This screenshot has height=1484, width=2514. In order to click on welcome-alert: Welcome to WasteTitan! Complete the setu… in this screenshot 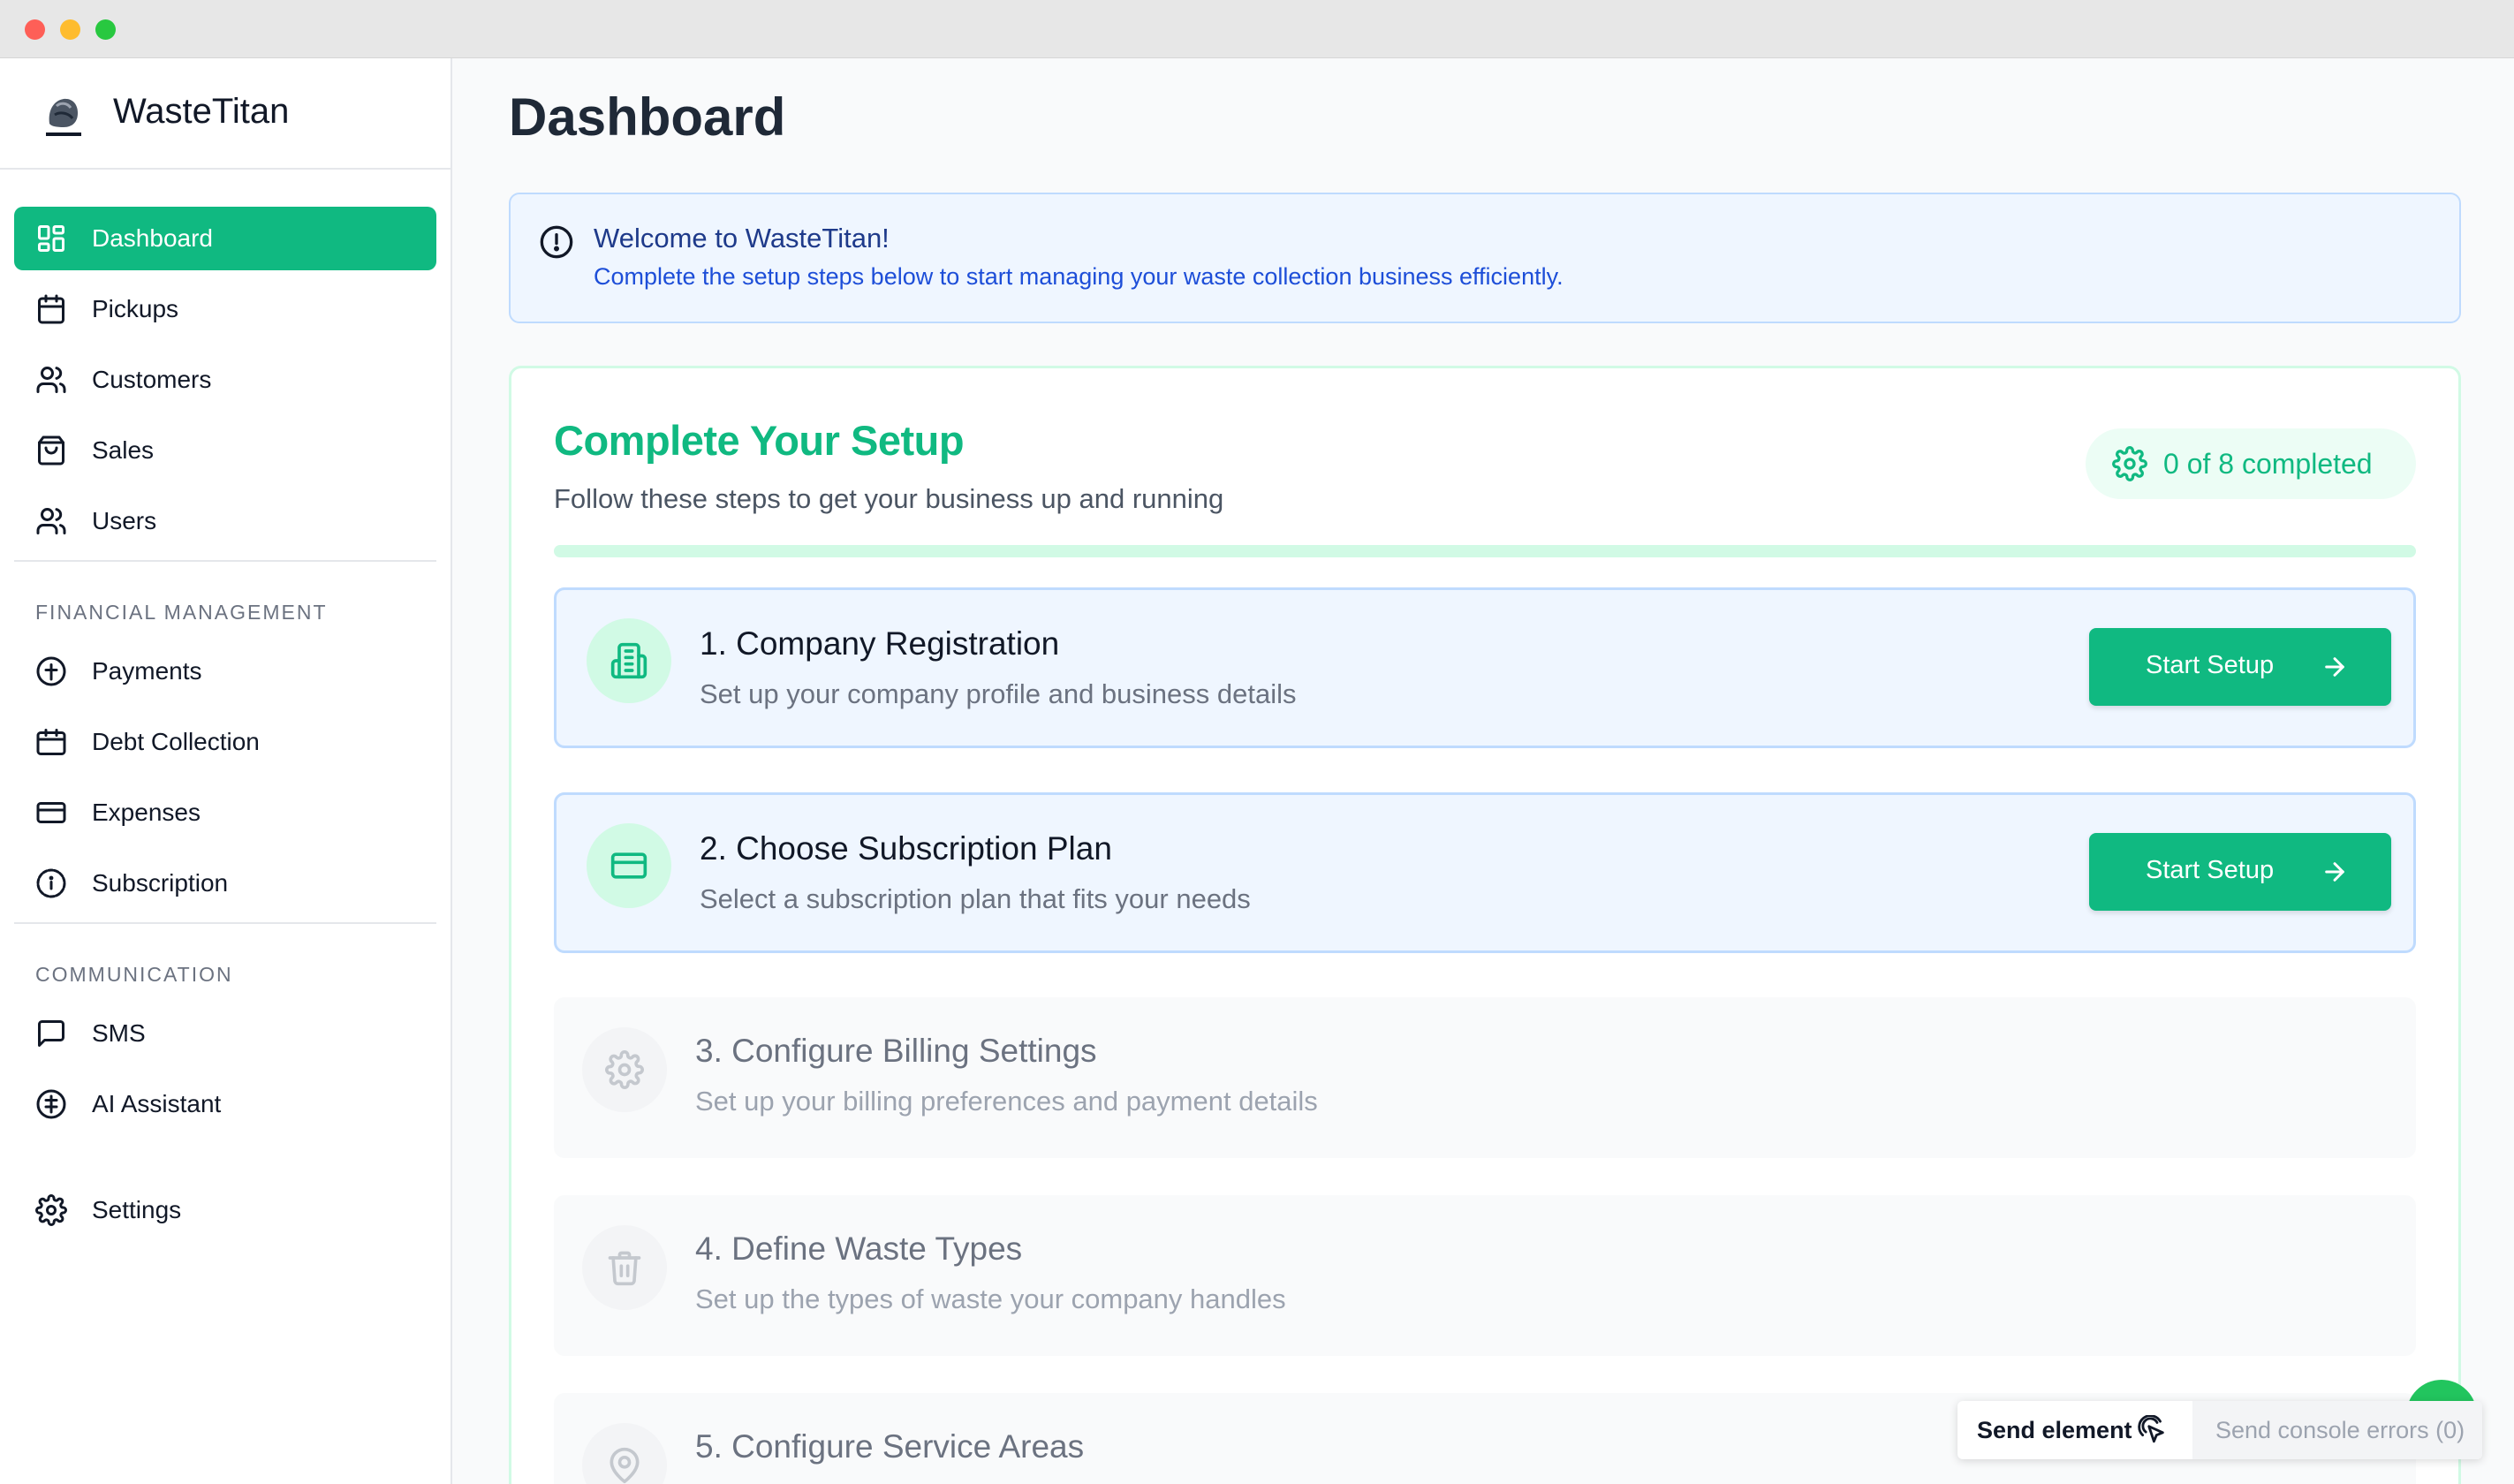, I will do `click(1485, 258)`.